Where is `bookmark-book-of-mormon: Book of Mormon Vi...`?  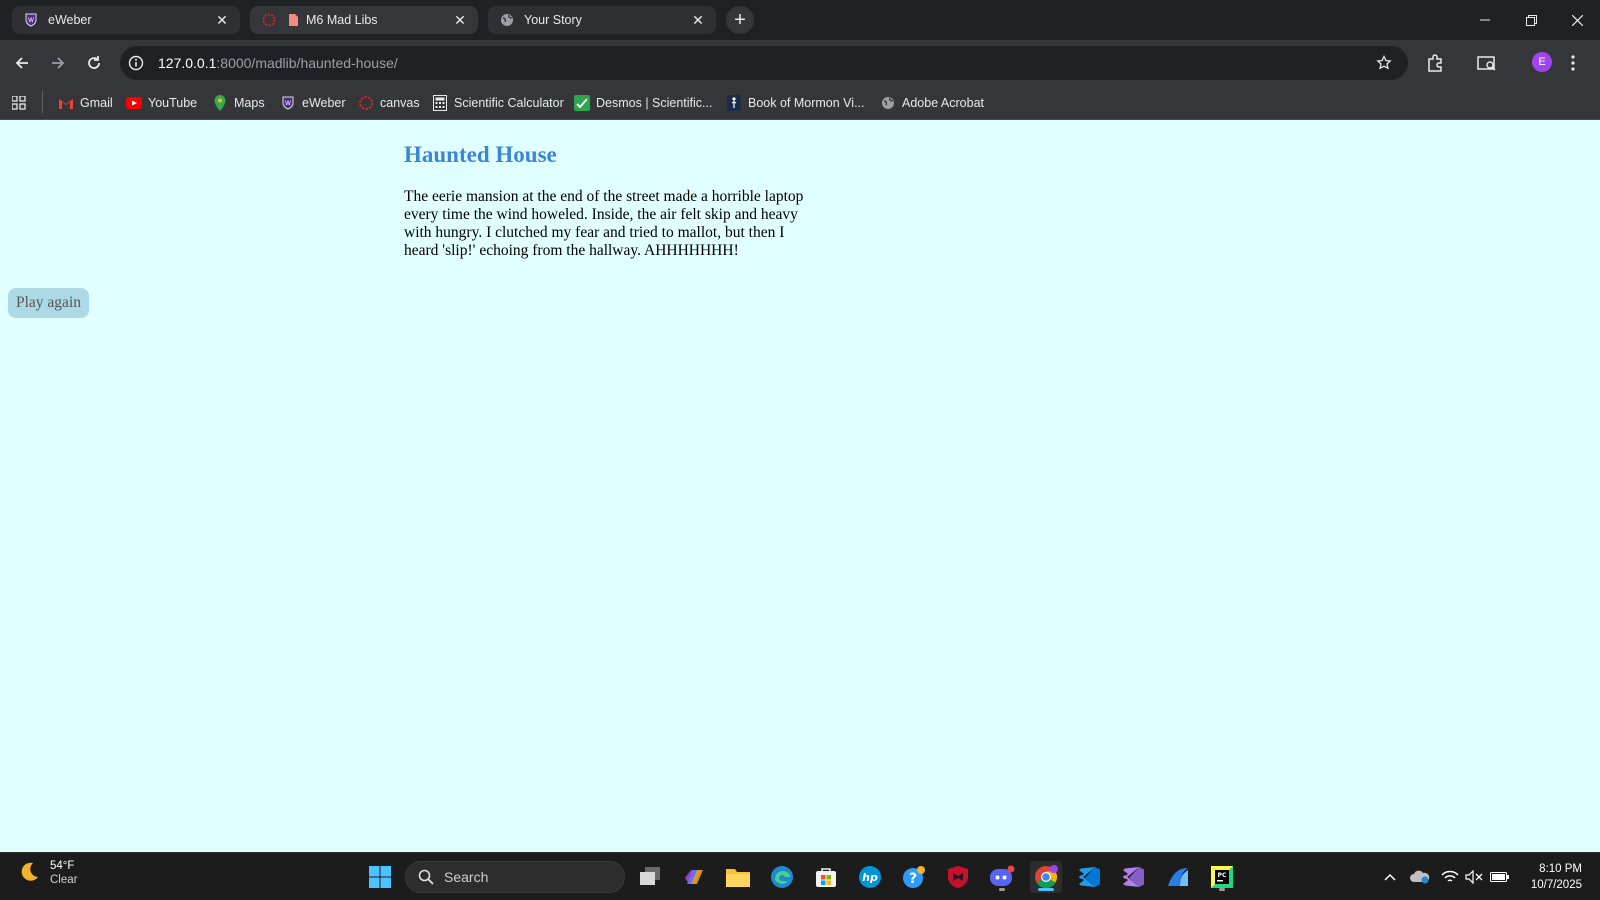
bookmark-book-of-mormon: Book of Mormon Vi... is located at coordinates (795, 103).